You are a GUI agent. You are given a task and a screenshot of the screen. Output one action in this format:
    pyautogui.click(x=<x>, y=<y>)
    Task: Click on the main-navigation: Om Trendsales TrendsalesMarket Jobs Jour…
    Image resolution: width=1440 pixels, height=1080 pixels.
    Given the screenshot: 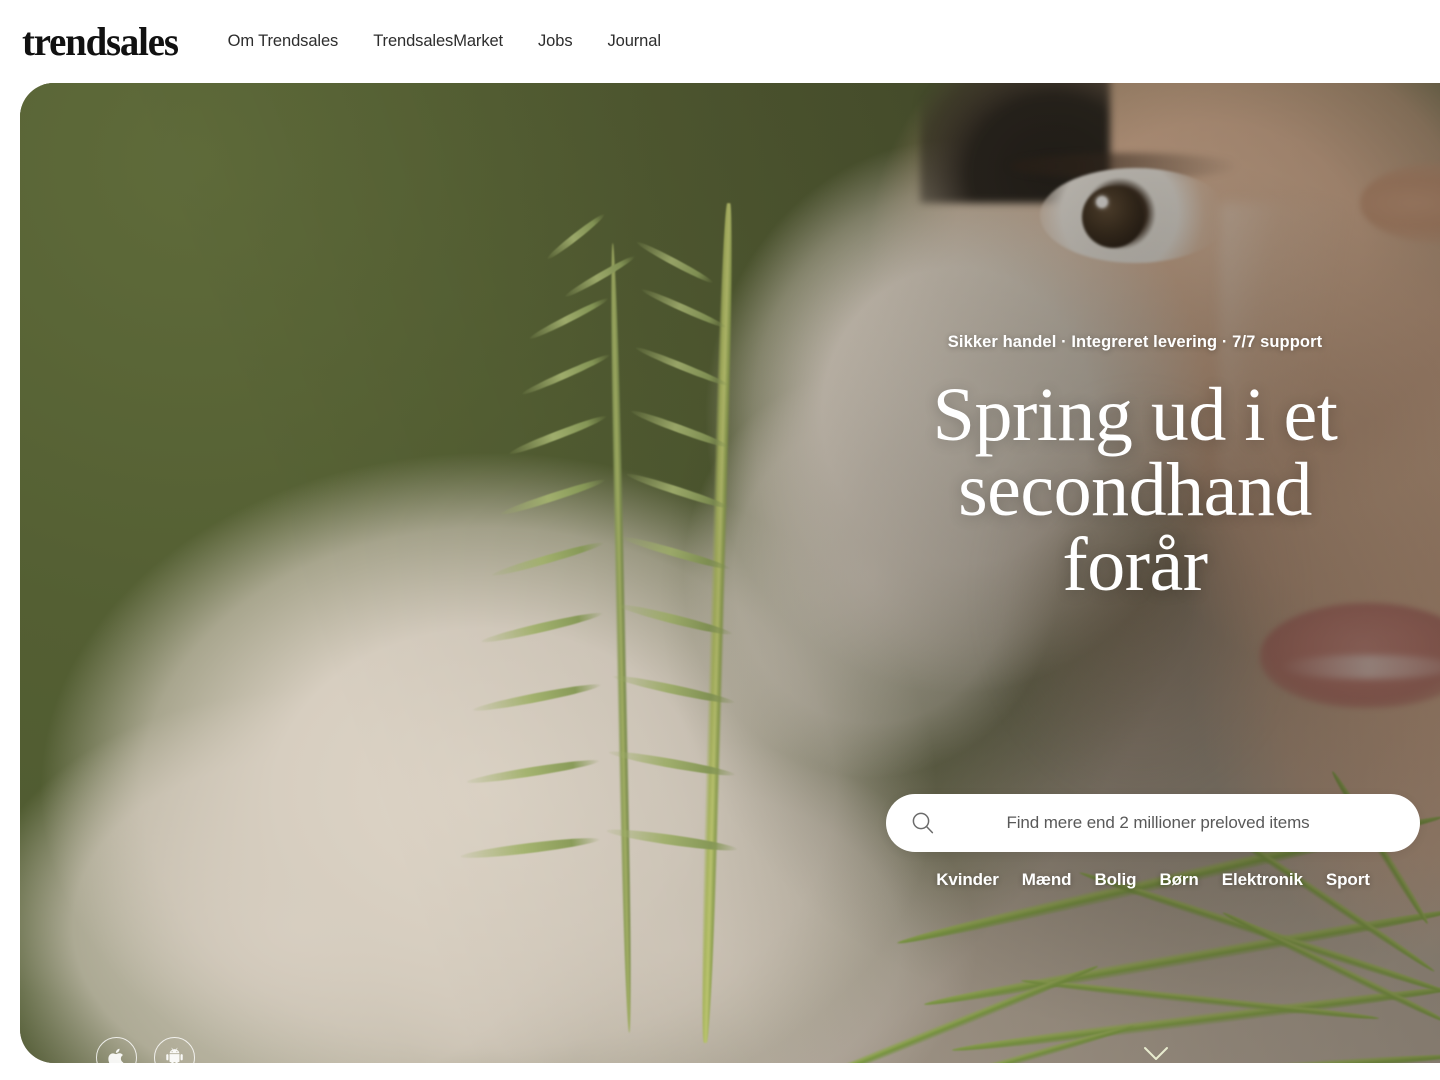 What is the action you would take?
    pyautogui.click(x=444, y=41)
    